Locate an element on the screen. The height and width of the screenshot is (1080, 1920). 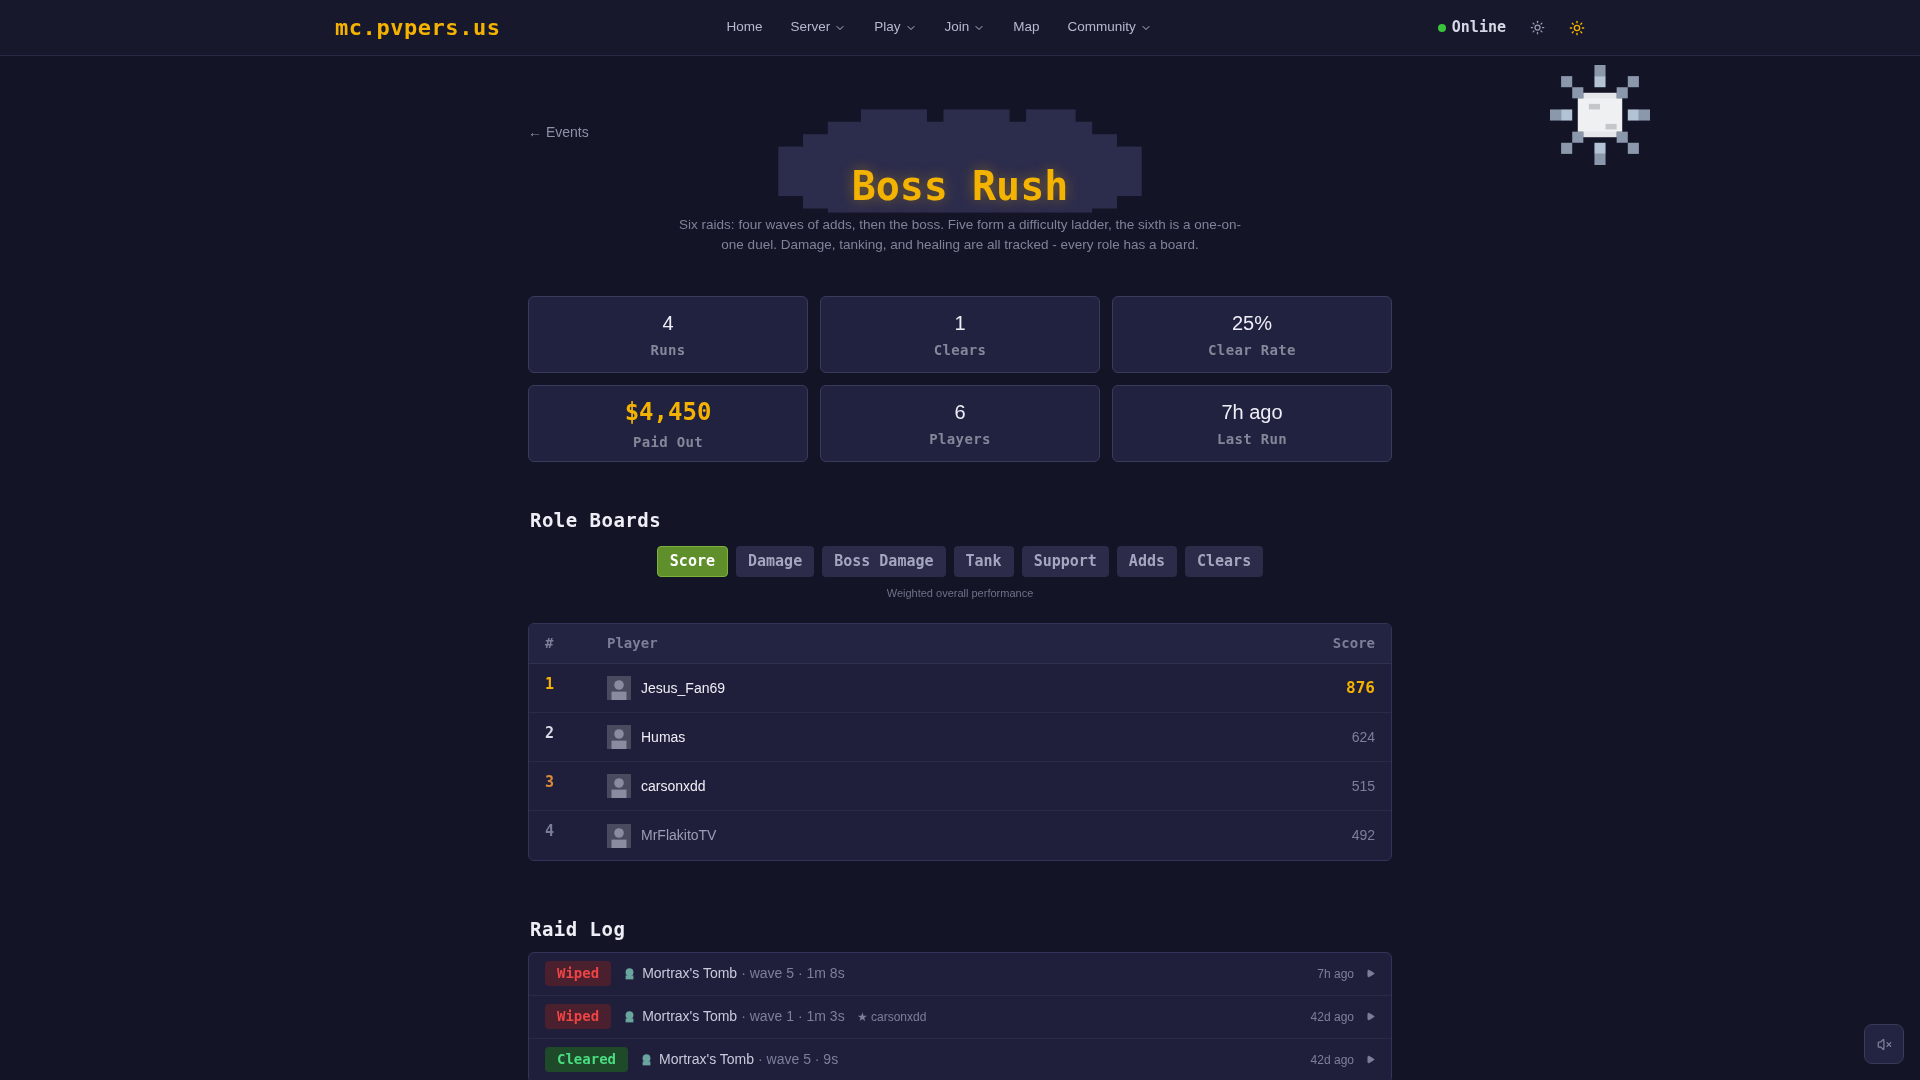
score-value: 515 is located at coordinates (1363, 786).